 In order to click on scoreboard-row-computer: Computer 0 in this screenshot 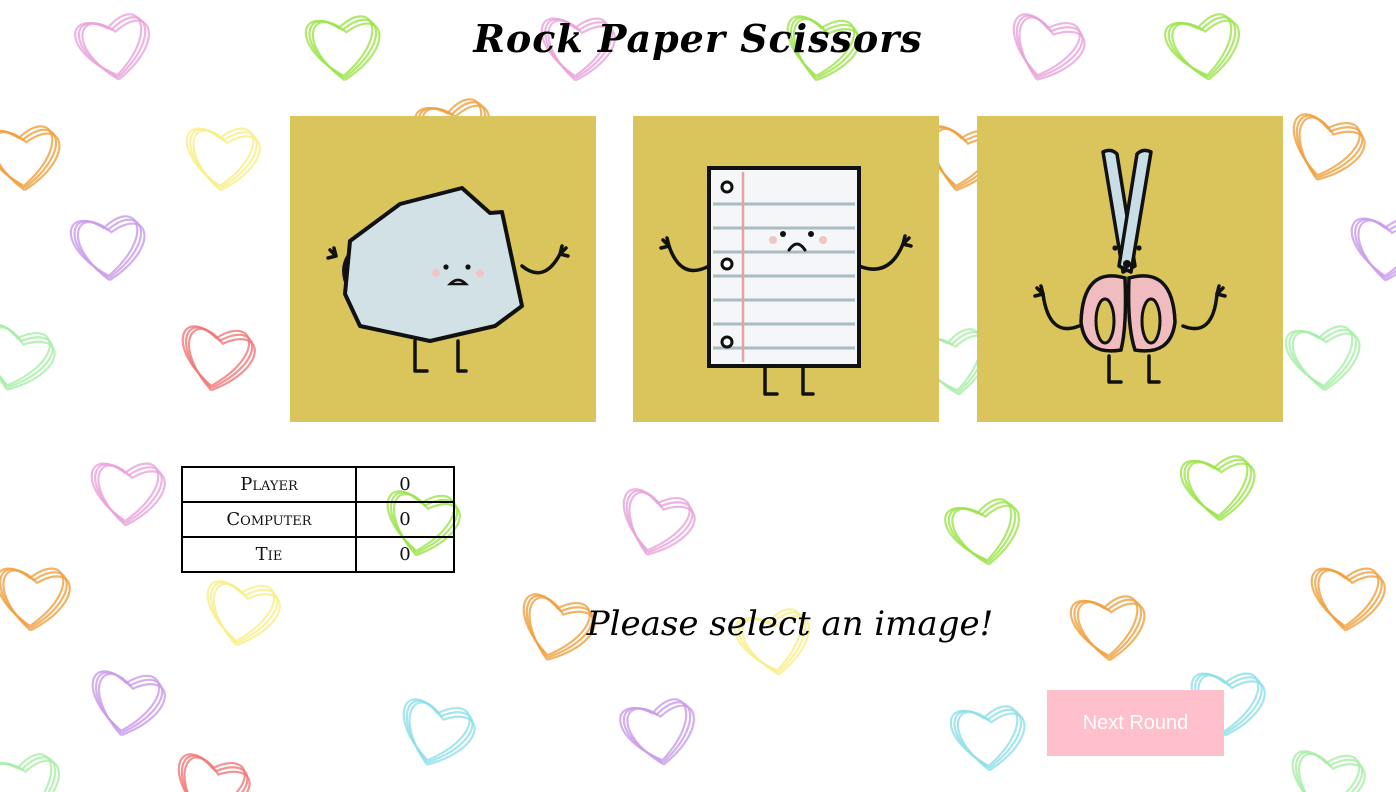, I will do `click(318, 519)`.